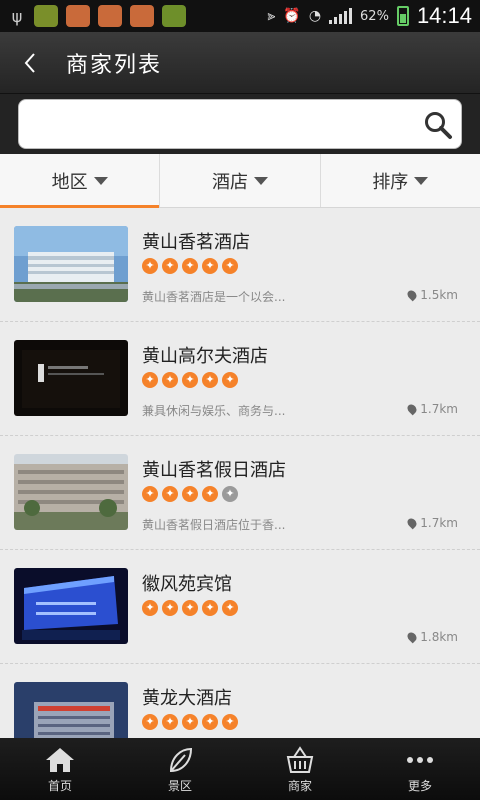  I want to click on home-icon, so click(60, 759).